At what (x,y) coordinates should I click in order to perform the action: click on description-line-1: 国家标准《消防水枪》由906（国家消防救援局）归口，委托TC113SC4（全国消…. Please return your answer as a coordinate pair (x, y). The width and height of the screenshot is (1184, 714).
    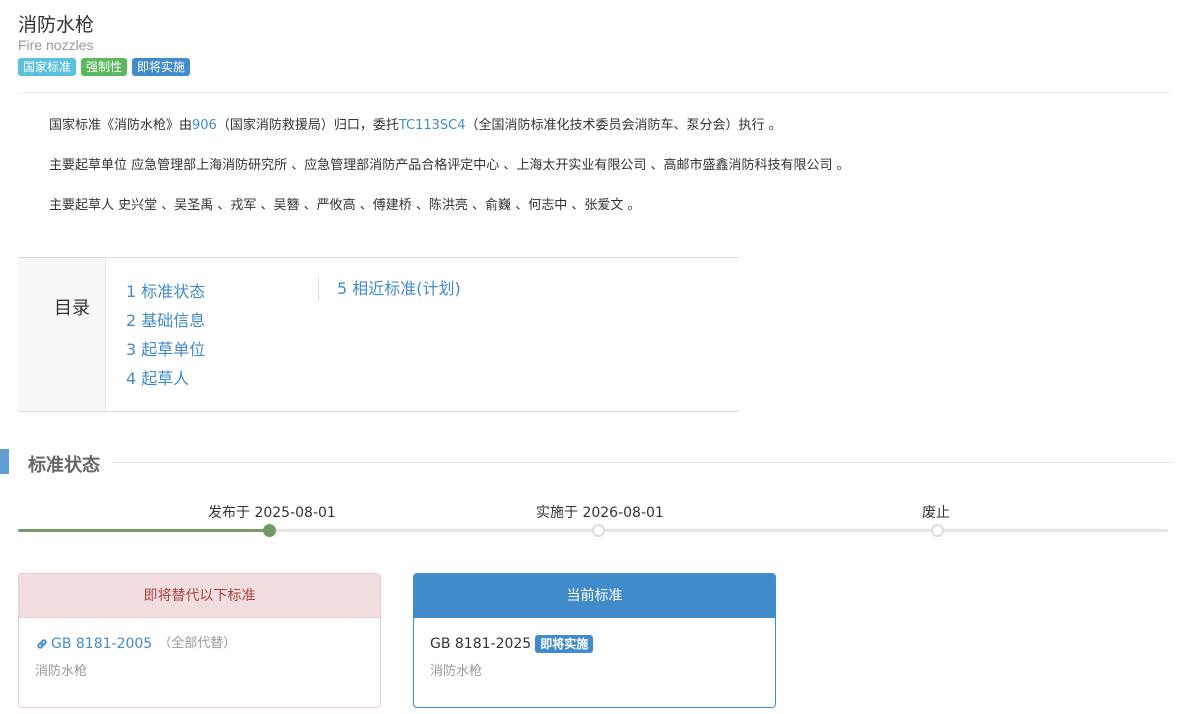
    Looking at the image, I should click on (449, 126).